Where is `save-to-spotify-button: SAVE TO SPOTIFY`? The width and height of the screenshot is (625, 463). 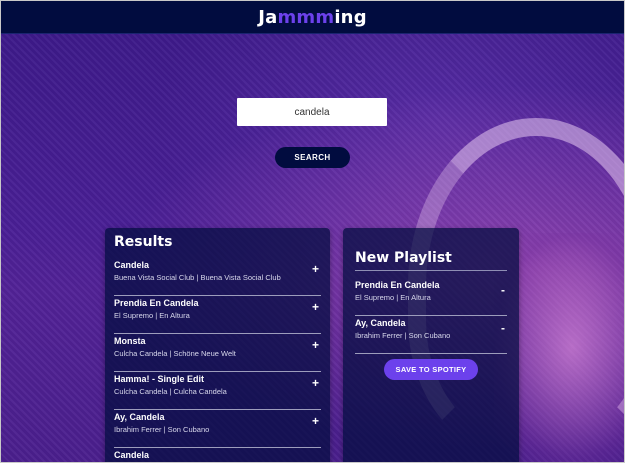
save-to-spotify-button: SAVE TO SPOTIFY is located at coordinates (431, 369).